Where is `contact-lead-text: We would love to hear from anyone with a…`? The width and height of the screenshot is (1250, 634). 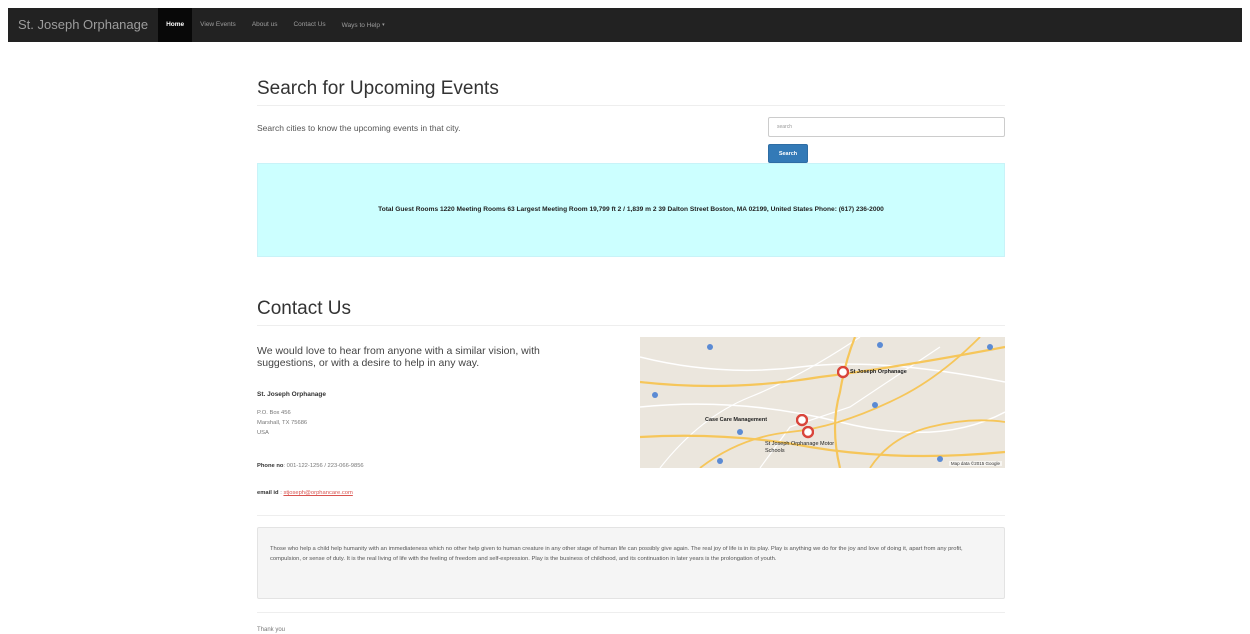
contact-lead-text: We would love to hear from anyone with a… is located at coordinates (398, 357).